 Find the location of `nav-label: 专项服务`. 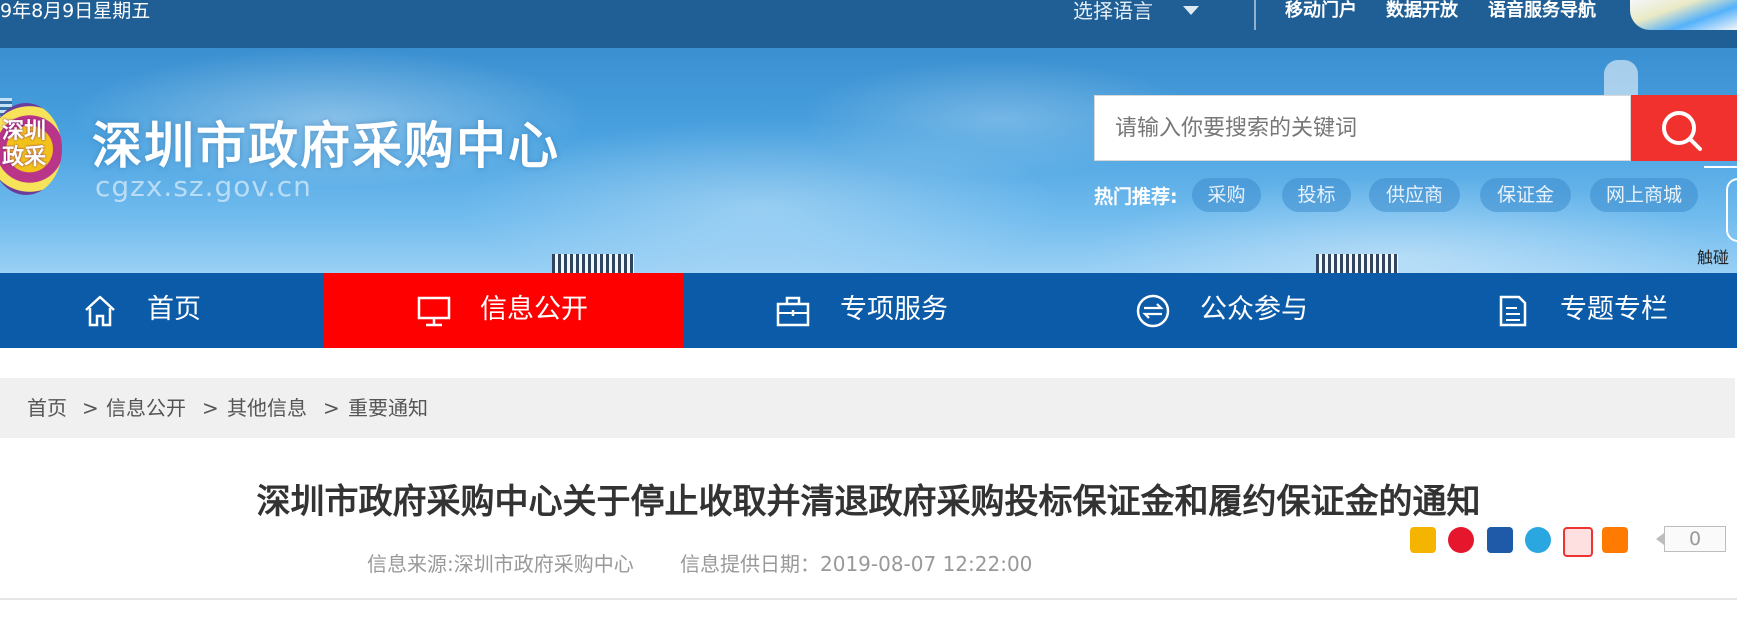

nav-label: 专项服务 is located at coordinates (894, 309).